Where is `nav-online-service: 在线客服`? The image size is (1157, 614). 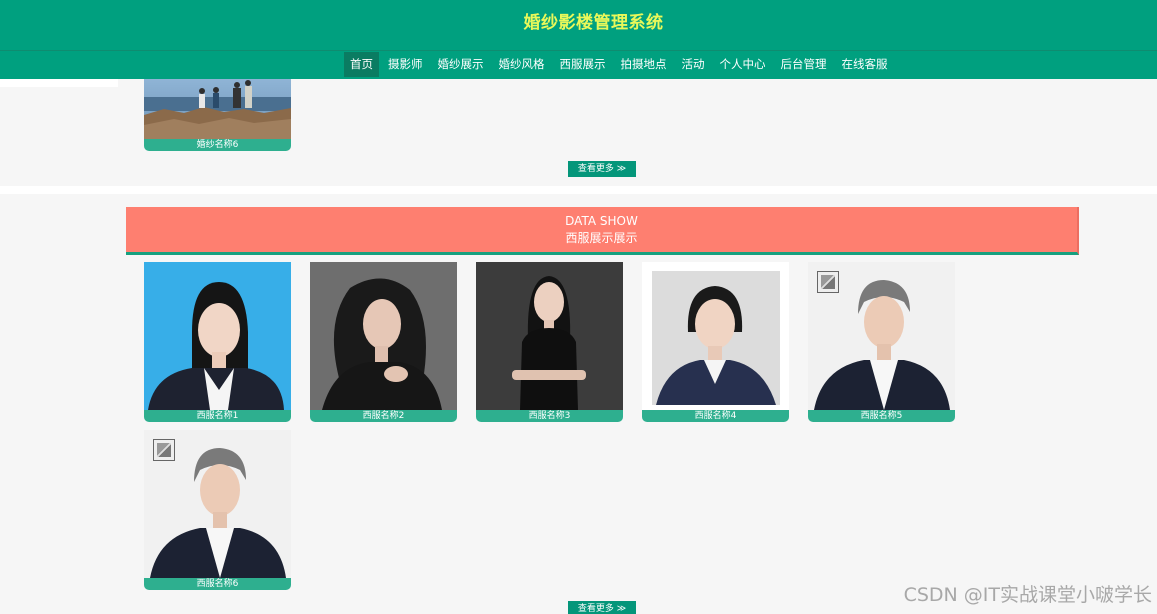
nav-online-service: 在线客服 is located at coordinates (865, 64).